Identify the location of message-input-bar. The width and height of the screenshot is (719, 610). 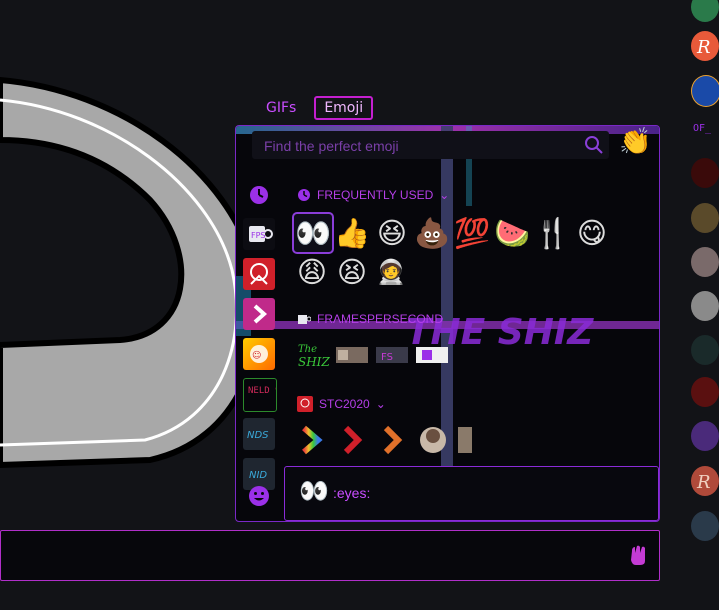
(330, 555).